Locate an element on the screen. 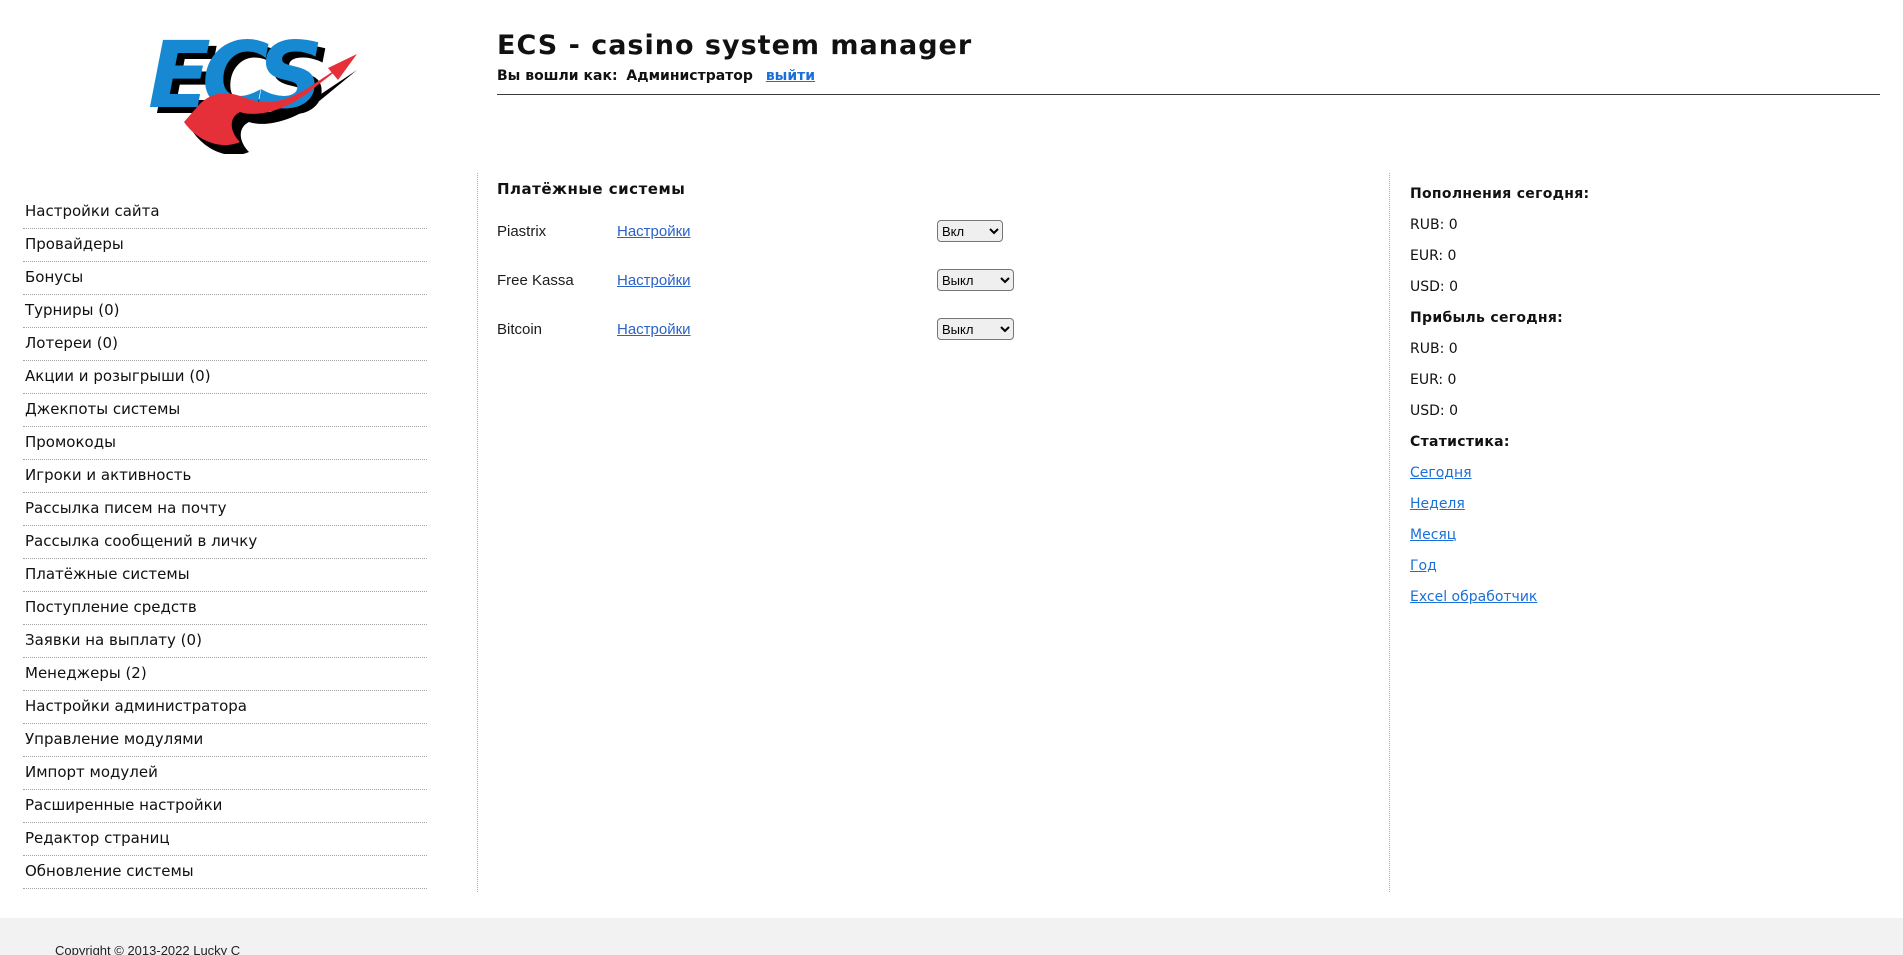 Image resolution: width=1903 pixels, height=955 pixels. login-user: Администратор is located at coordinates (689, 76).